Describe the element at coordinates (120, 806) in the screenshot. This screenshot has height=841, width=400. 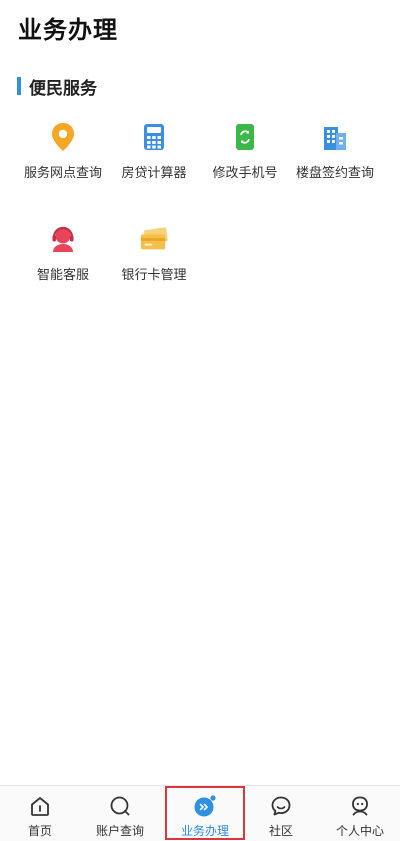
I see `account-search-icon` at that location.